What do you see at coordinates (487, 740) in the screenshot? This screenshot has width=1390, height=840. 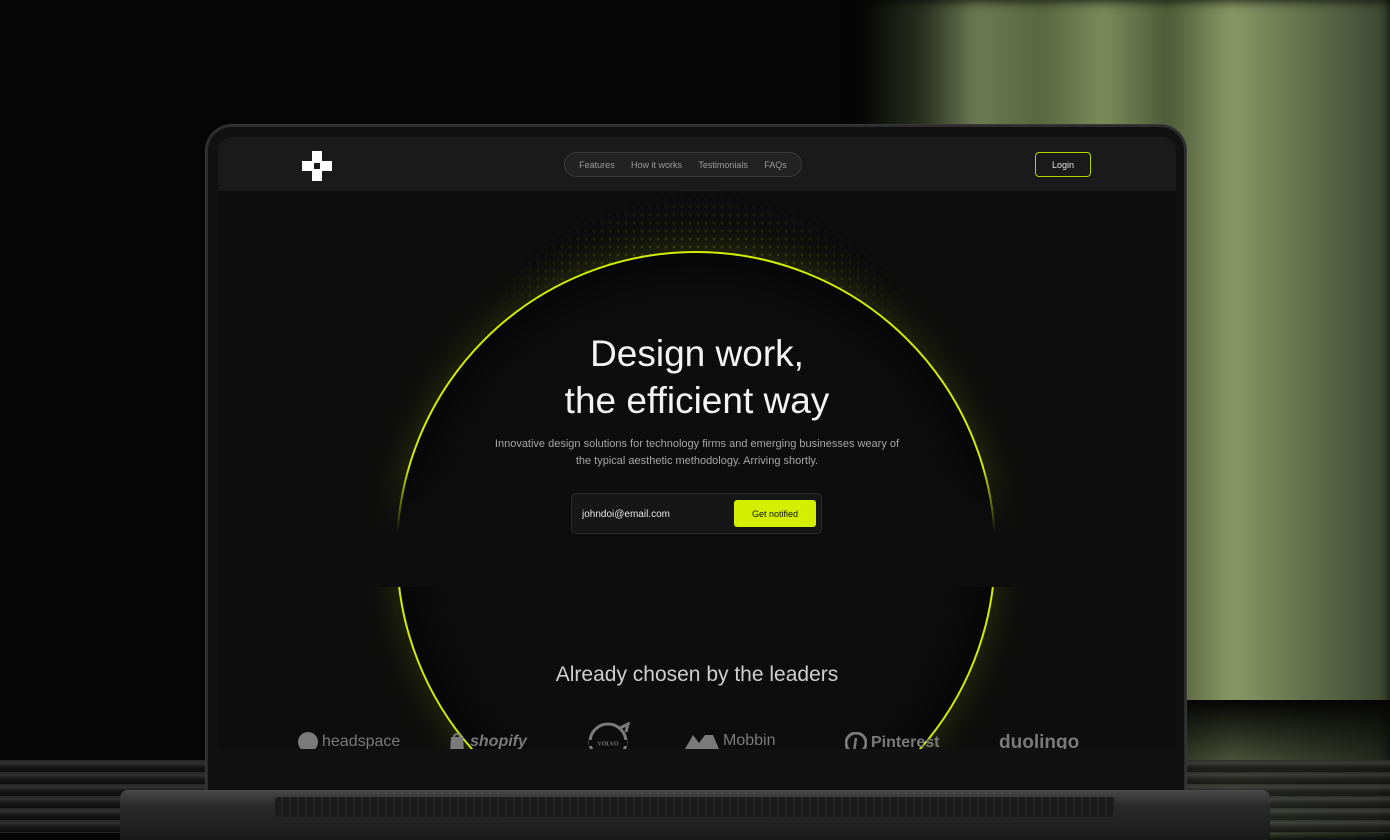 I see `brand-logo-shopify: shopify` at bounding box center [487, 740].